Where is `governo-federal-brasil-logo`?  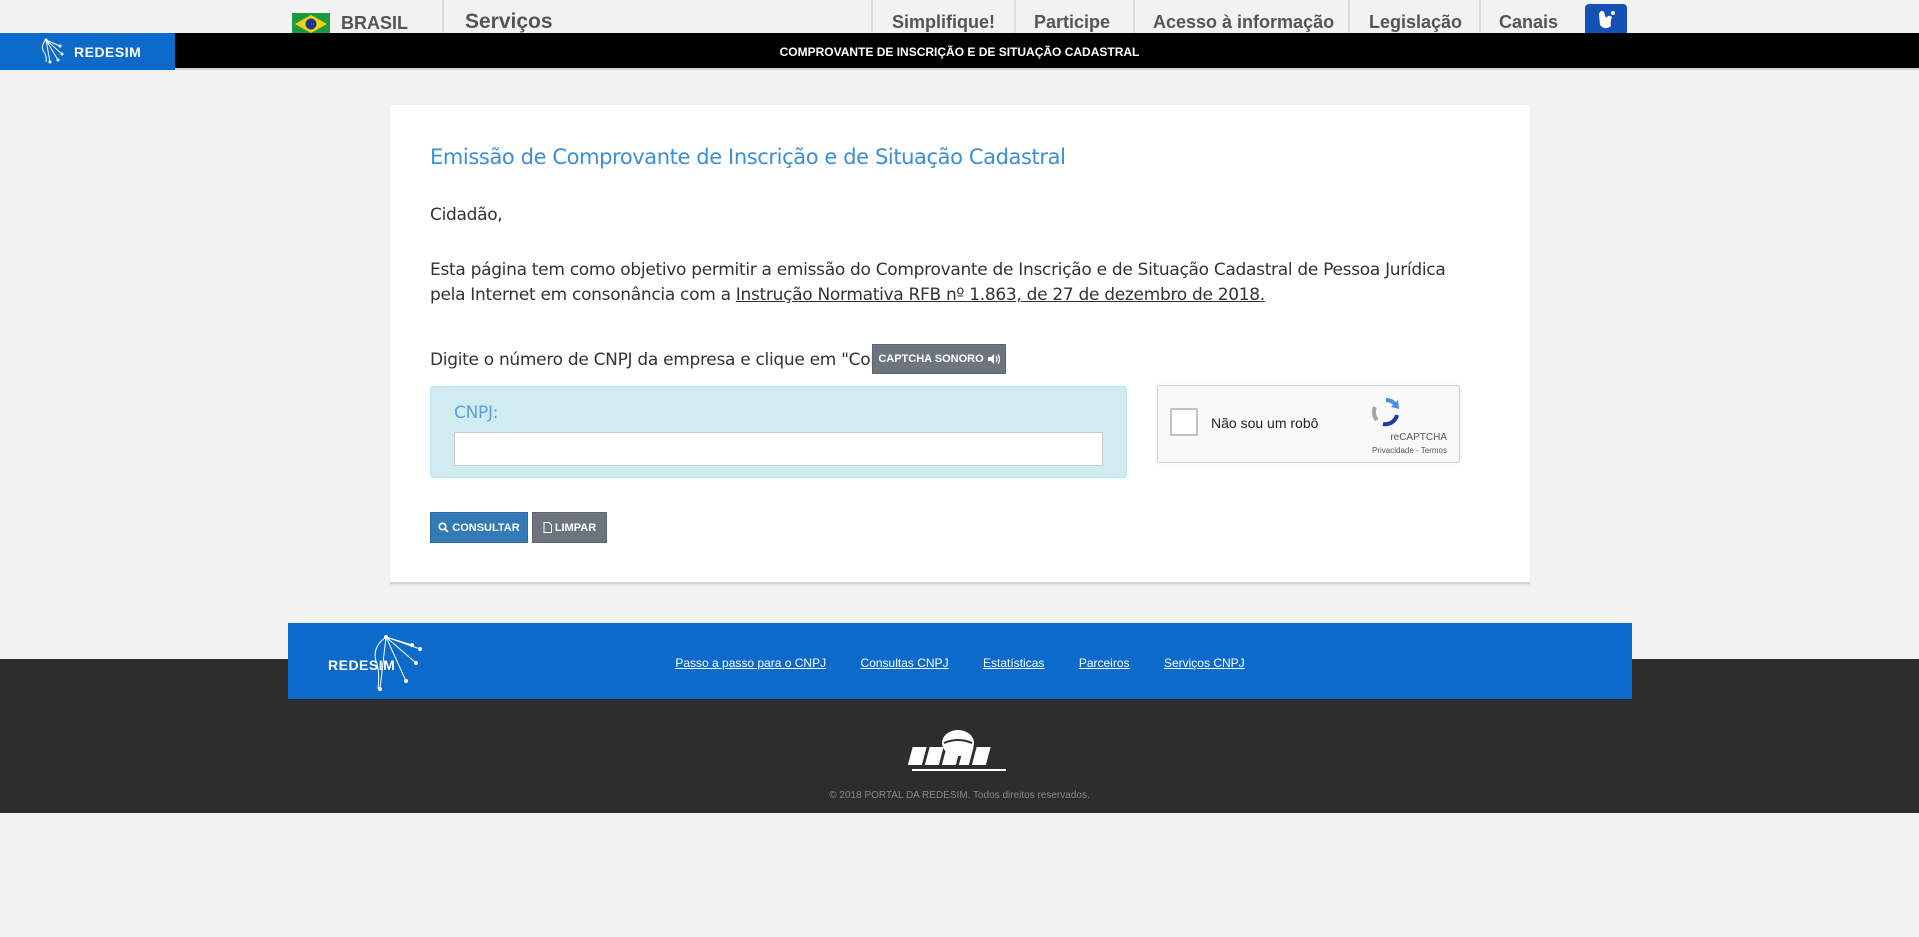
governo-federal-brasil-logo is located at coordinates (956, 750).